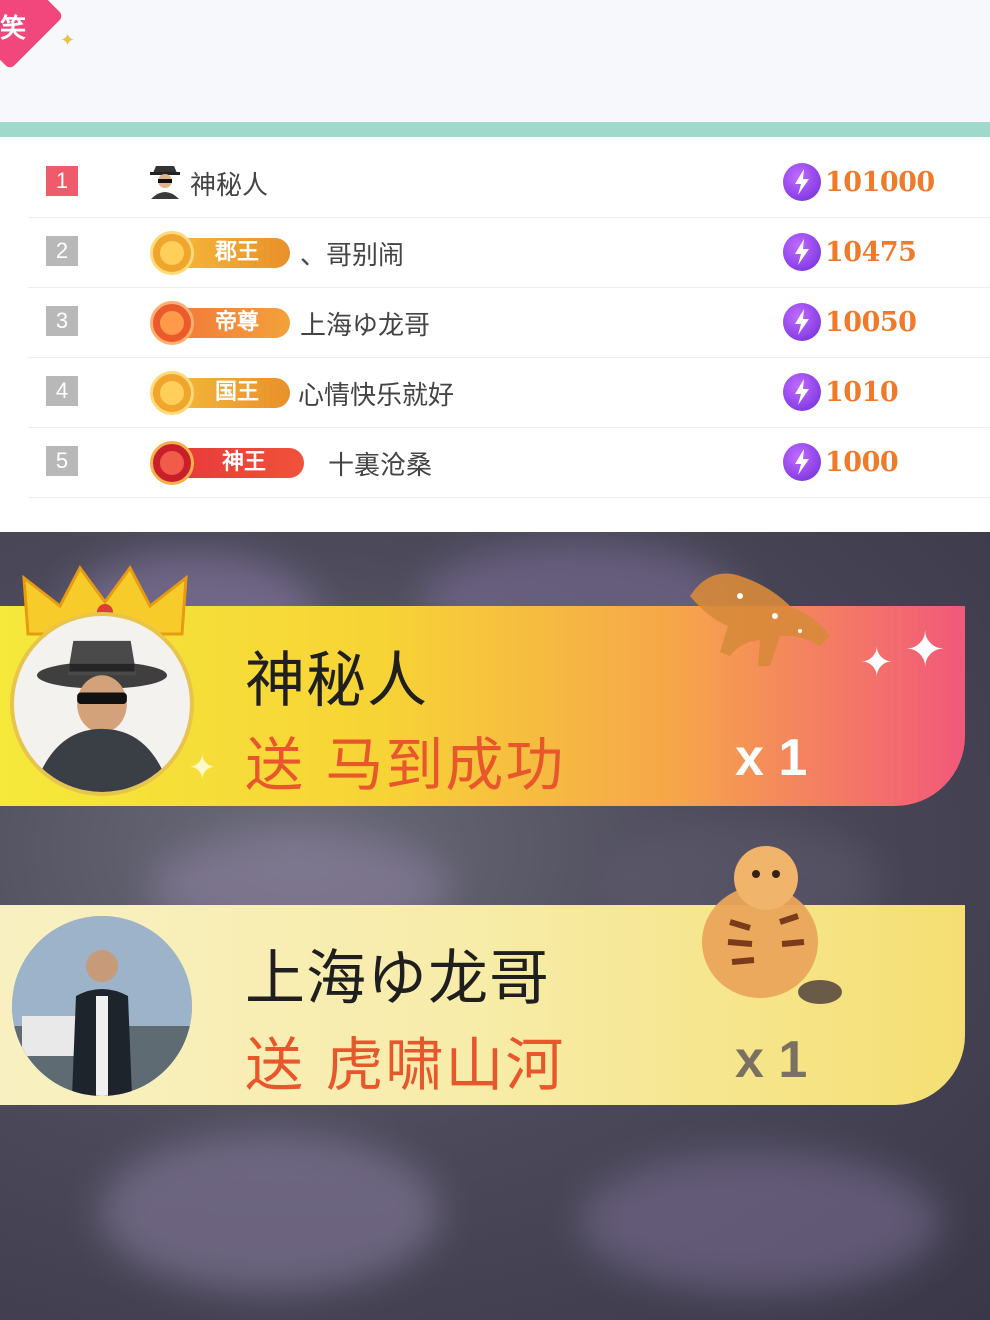 This screenshot has width=990, height=1320. What do you see at coordinates (376, 396) in the screenshot?
I see `username: 心情快乐就好` at bounding box center [376, 396].